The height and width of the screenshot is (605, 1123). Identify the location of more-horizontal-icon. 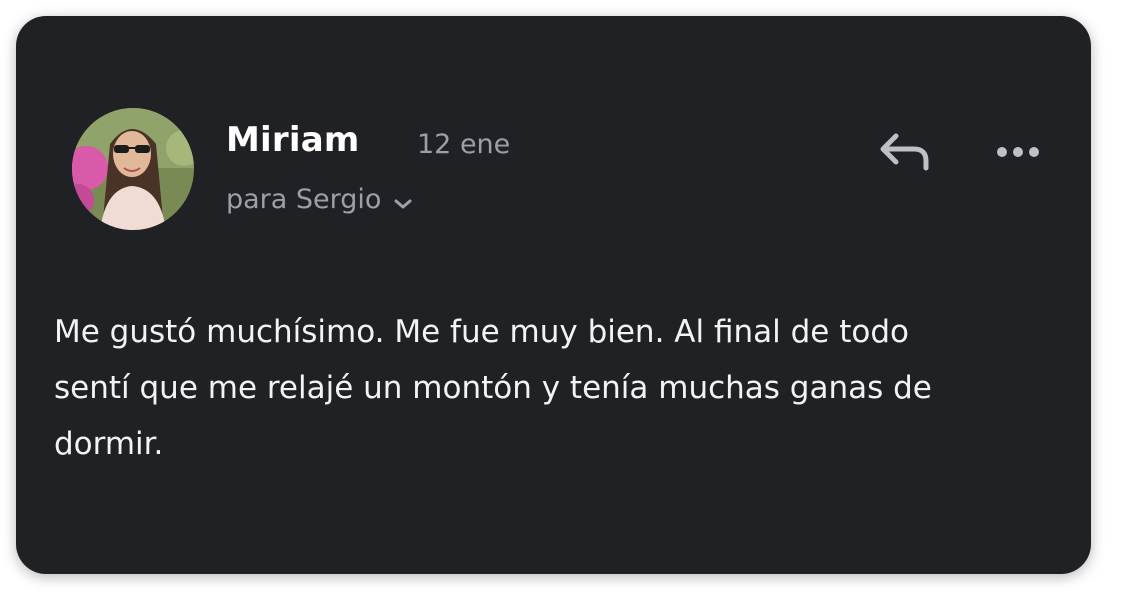
(1018, 152).